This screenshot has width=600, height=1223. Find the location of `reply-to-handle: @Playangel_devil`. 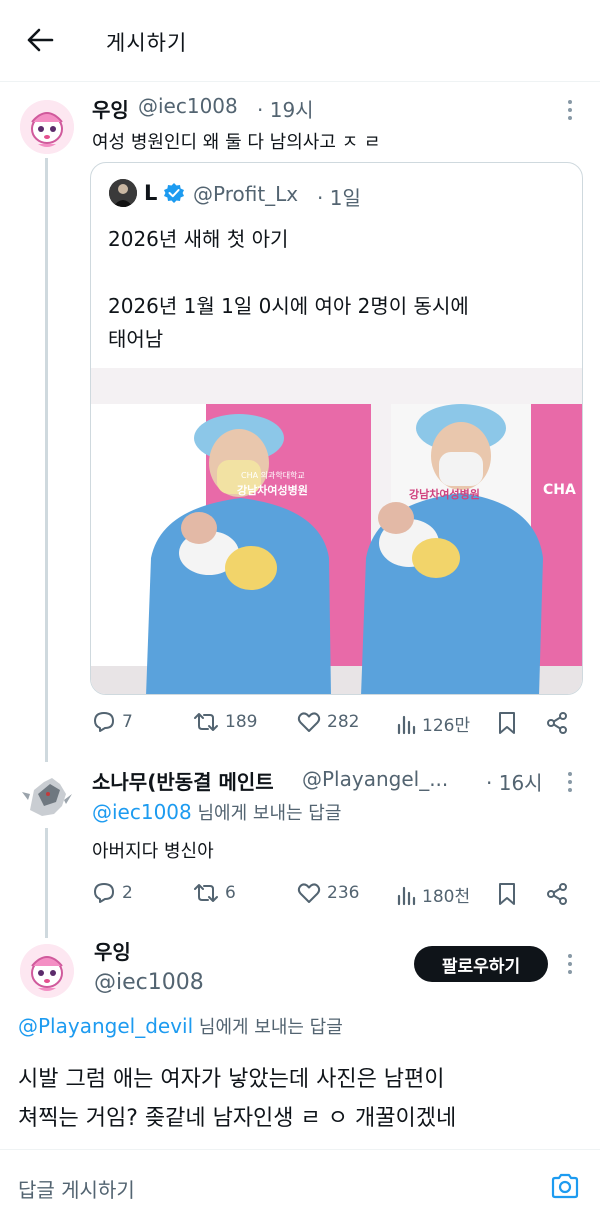

reply-to-handle: @Playangel_devil is located at coordinates (105, 1026).